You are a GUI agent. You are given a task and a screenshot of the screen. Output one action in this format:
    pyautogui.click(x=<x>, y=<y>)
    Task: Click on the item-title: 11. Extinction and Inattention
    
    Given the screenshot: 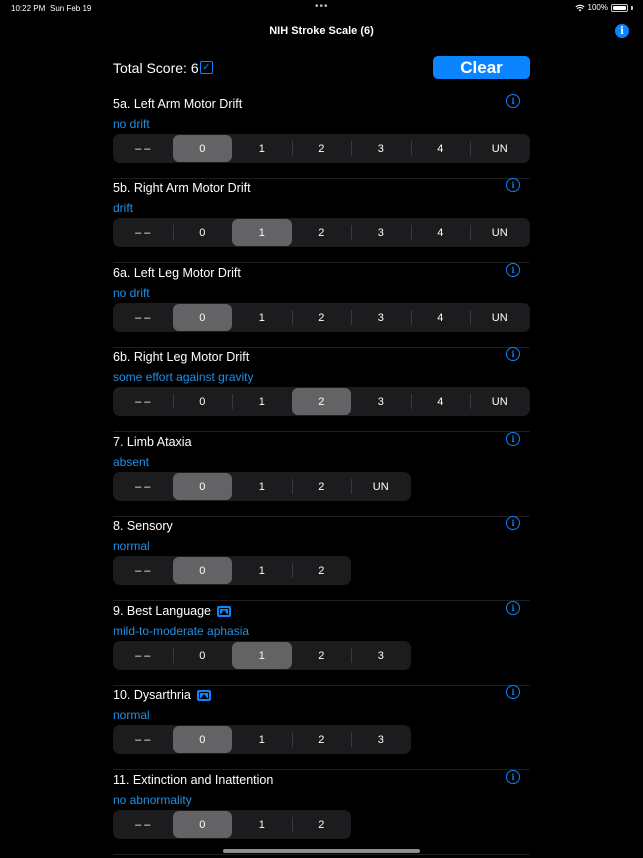 What is the action you would take?
    pyautogui.click(x=193, y=780)
    